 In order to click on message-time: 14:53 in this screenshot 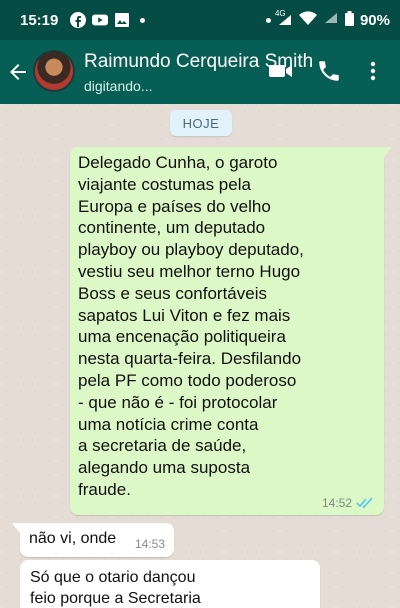, I will do `click(149, 544)`.